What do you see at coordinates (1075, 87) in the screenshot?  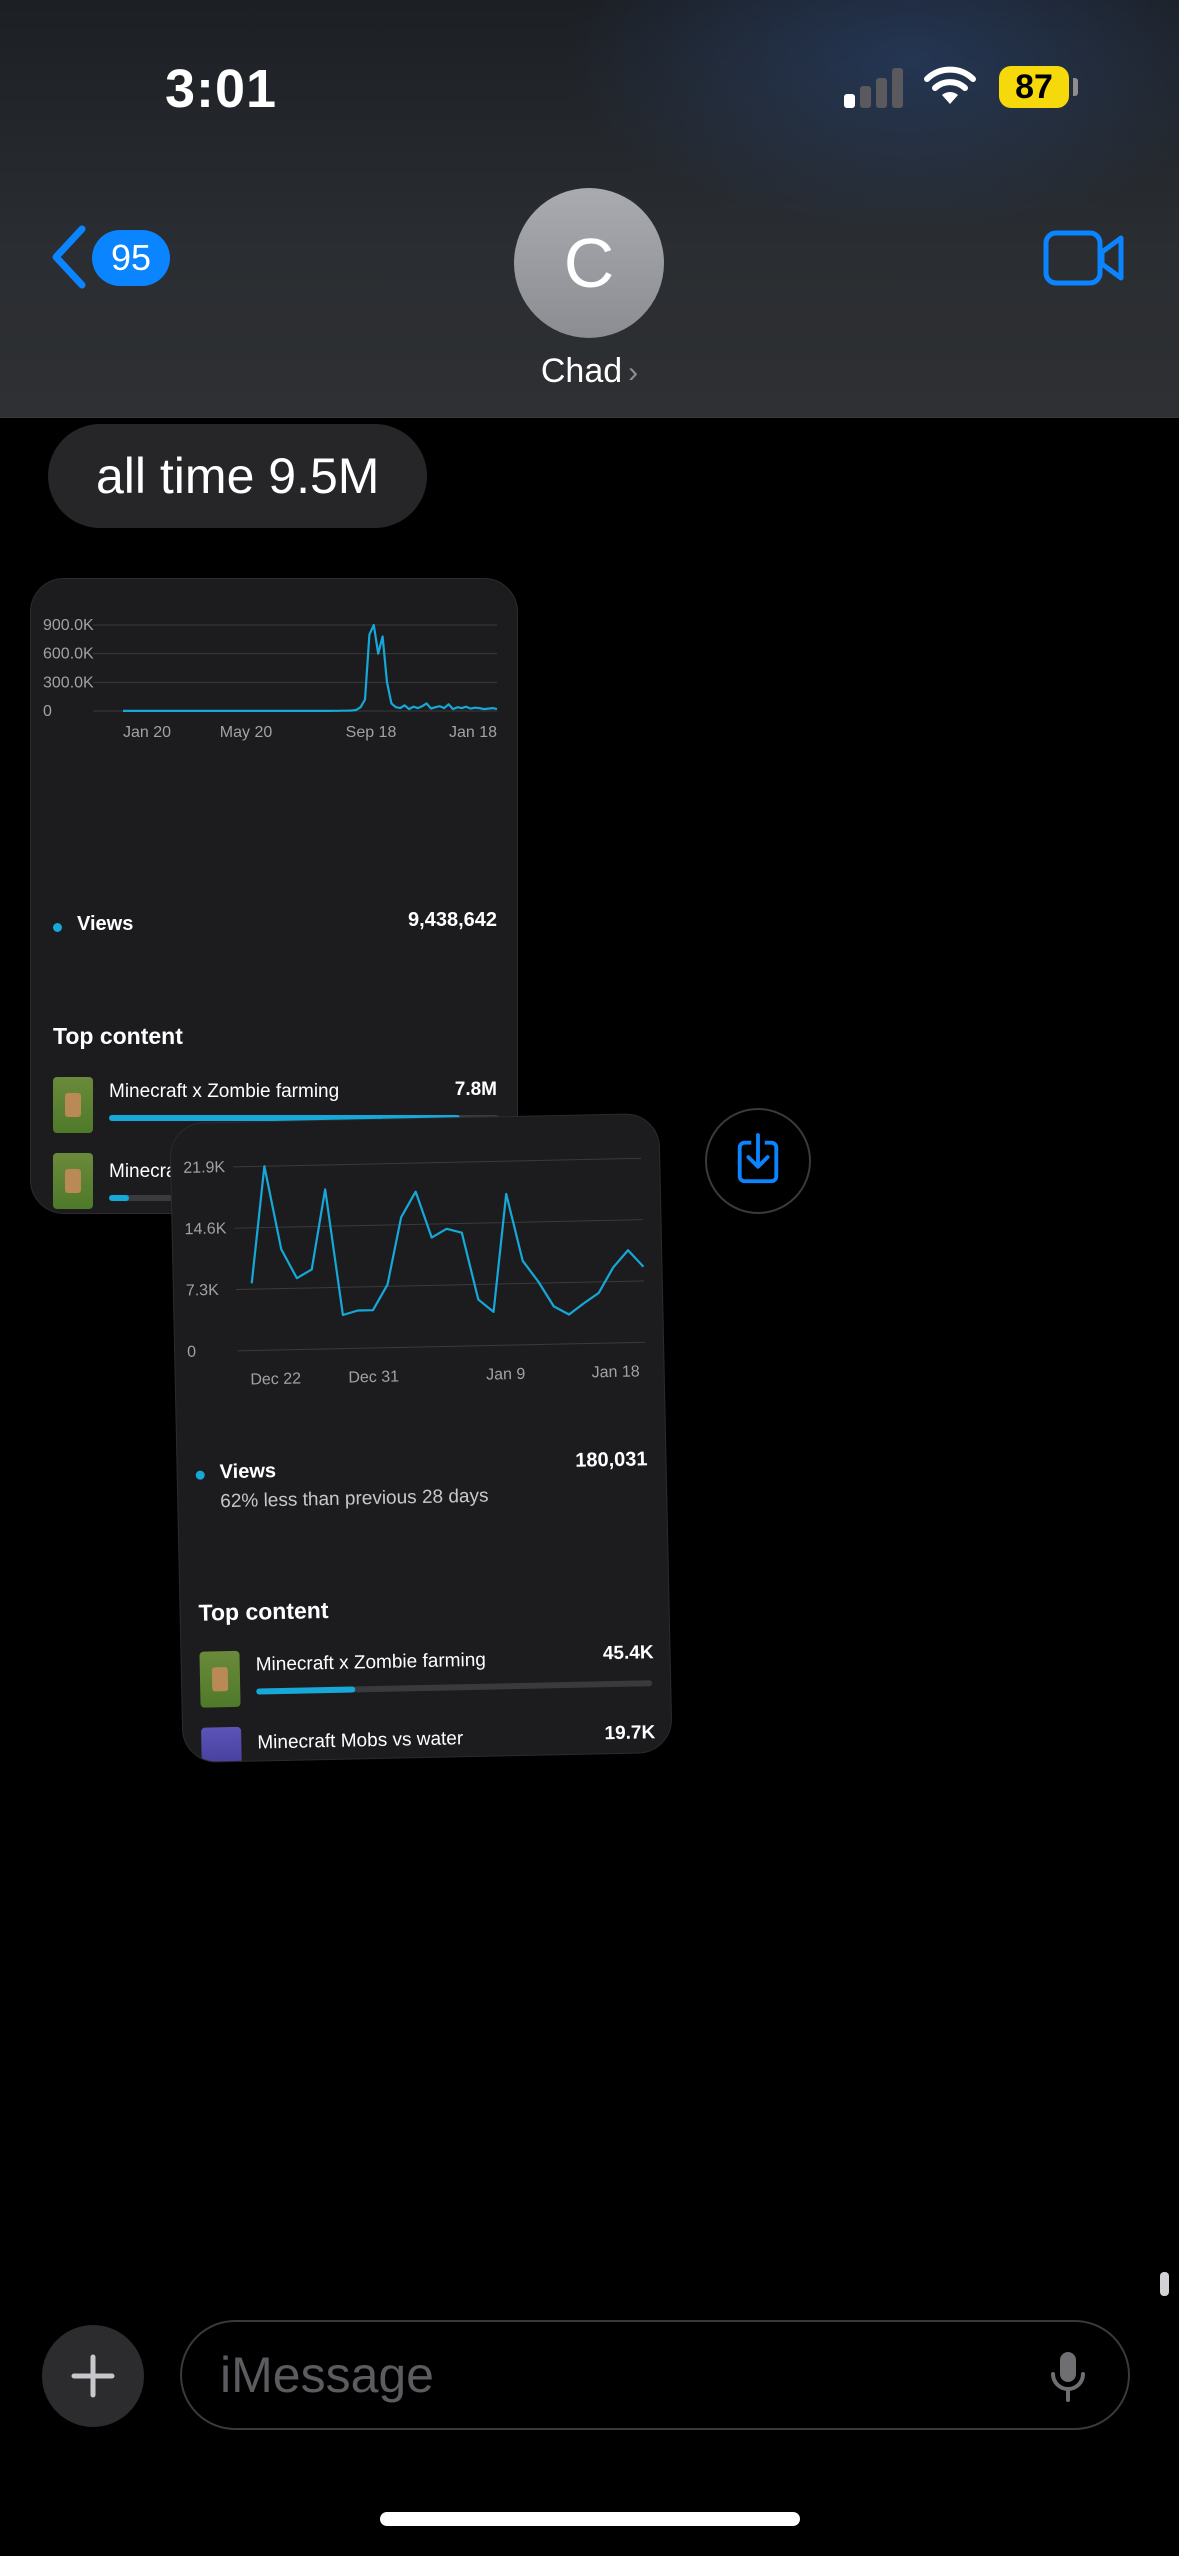 I see `battery-tip` at bounding box center [1075, 87].